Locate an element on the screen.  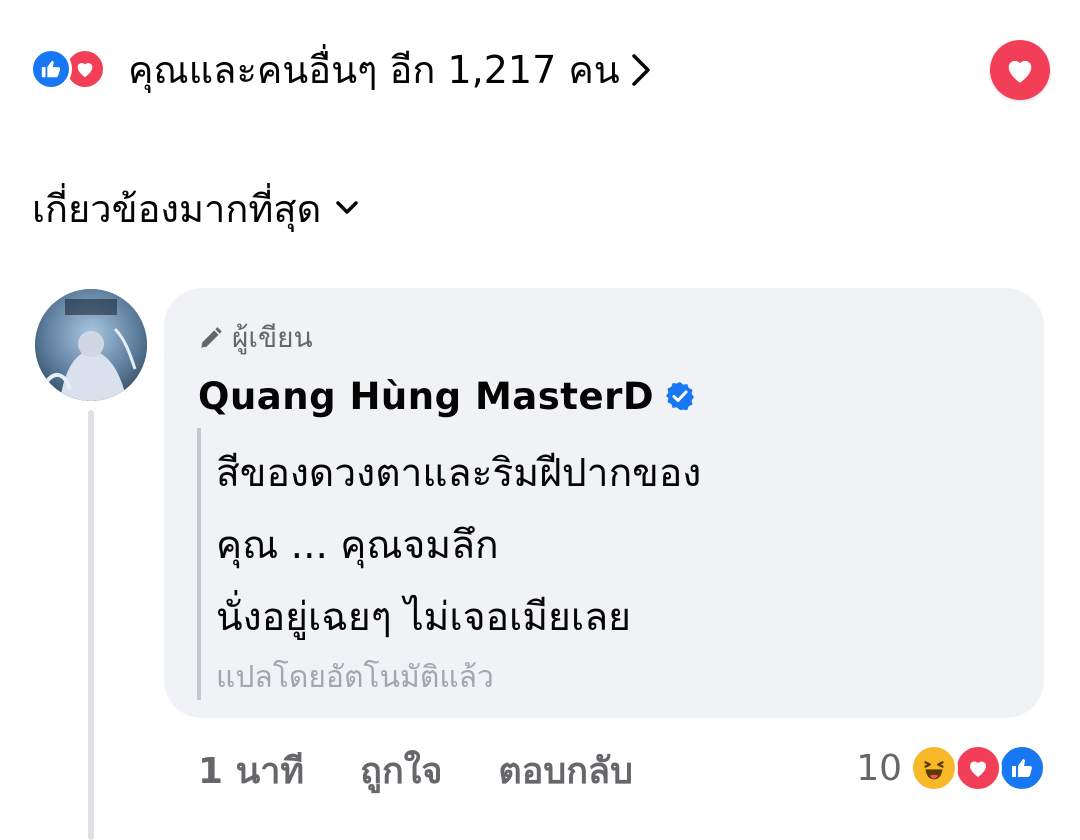
comment-line: นั่งอยู่เฉยๆ ไม่เจอเมียเลย is located at coordinates (423, 617).